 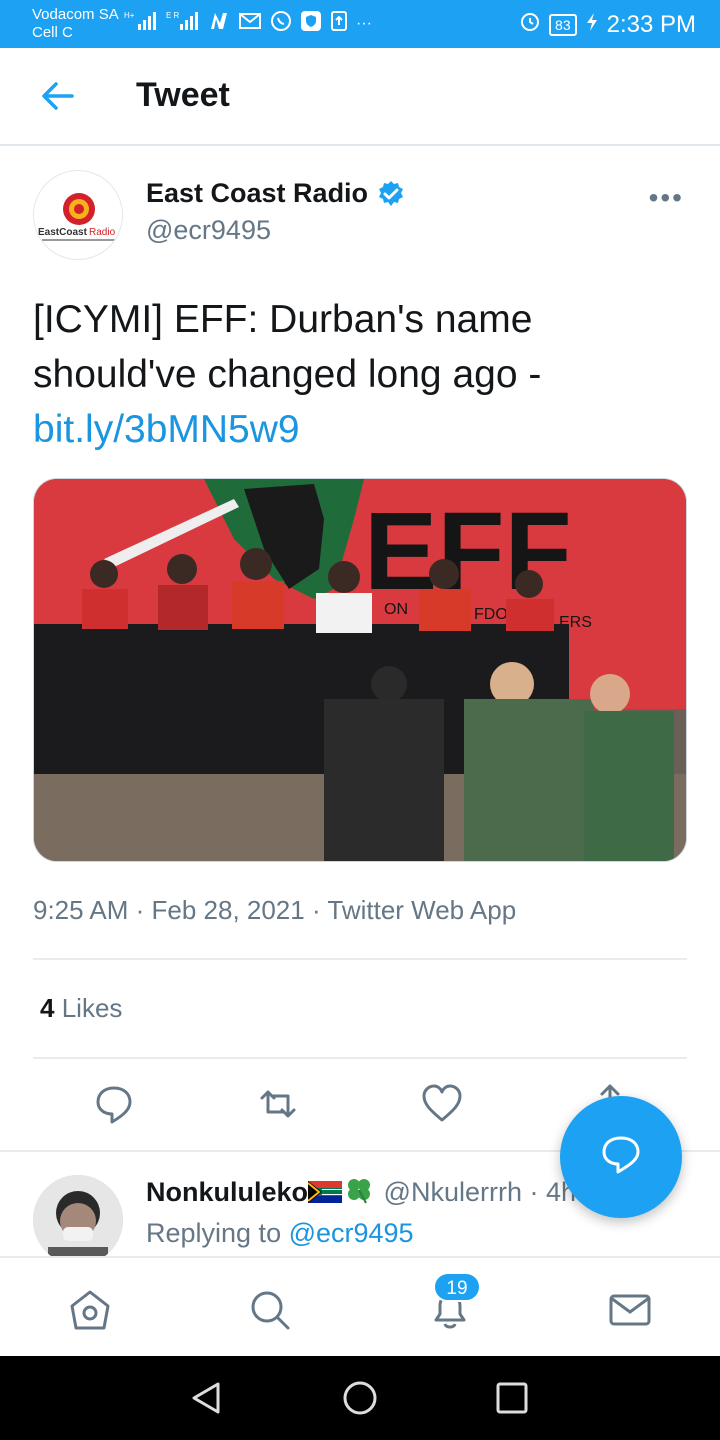 What do you see at coordinates (651, 24) in the screenshot?
I see `clock: 2:33 PM` at bounding box center [651, 24].